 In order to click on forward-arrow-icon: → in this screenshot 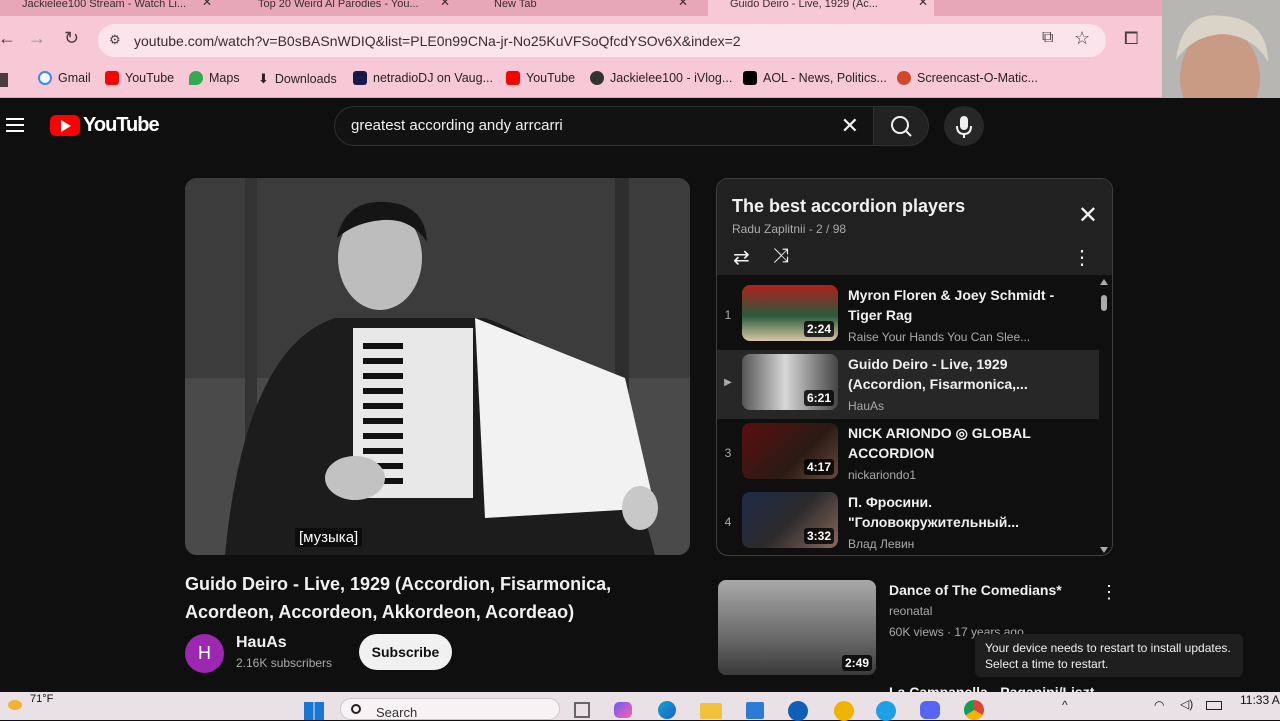, I will do `click(37, 38)`.